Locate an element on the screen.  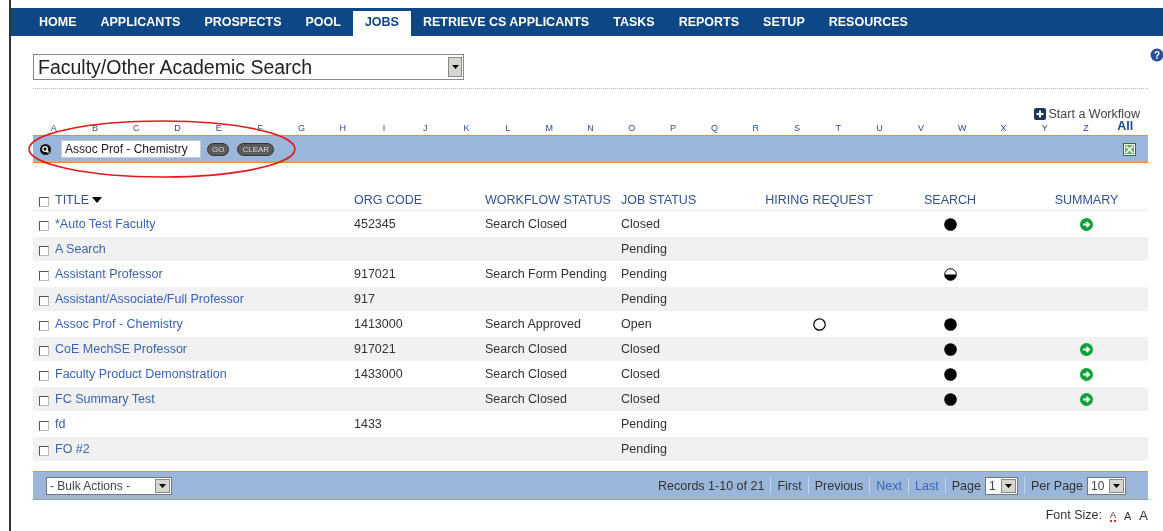
clear-button: CLEAR is located at coordinates (256, 149).